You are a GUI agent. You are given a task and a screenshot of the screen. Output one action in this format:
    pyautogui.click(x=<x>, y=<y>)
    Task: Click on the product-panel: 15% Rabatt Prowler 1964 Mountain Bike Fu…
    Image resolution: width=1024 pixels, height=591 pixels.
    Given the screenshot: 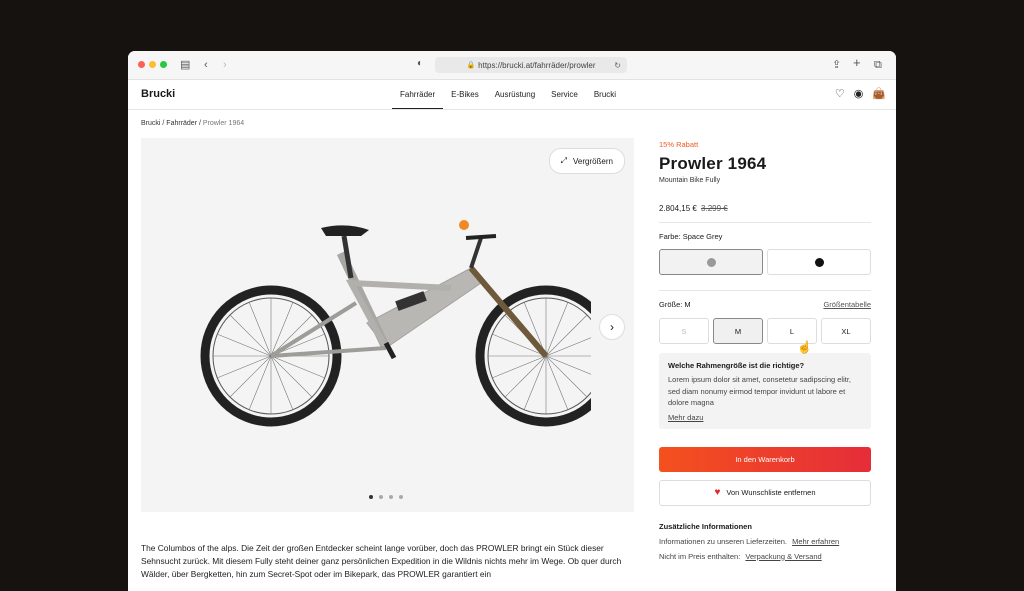 What is the action you would take?
    pyautogui.click(x=765, y=349)
    